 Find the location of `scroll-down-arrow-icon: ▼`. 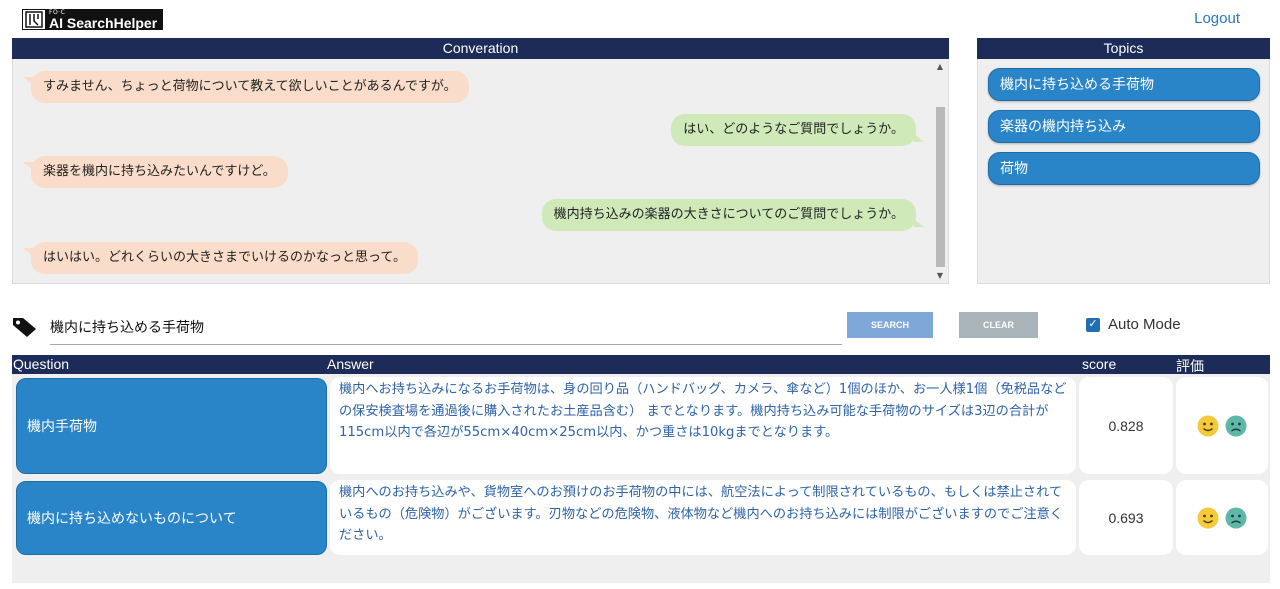

scroll-down-arrow-icon: ▼ is located at coordinates (940, 276).